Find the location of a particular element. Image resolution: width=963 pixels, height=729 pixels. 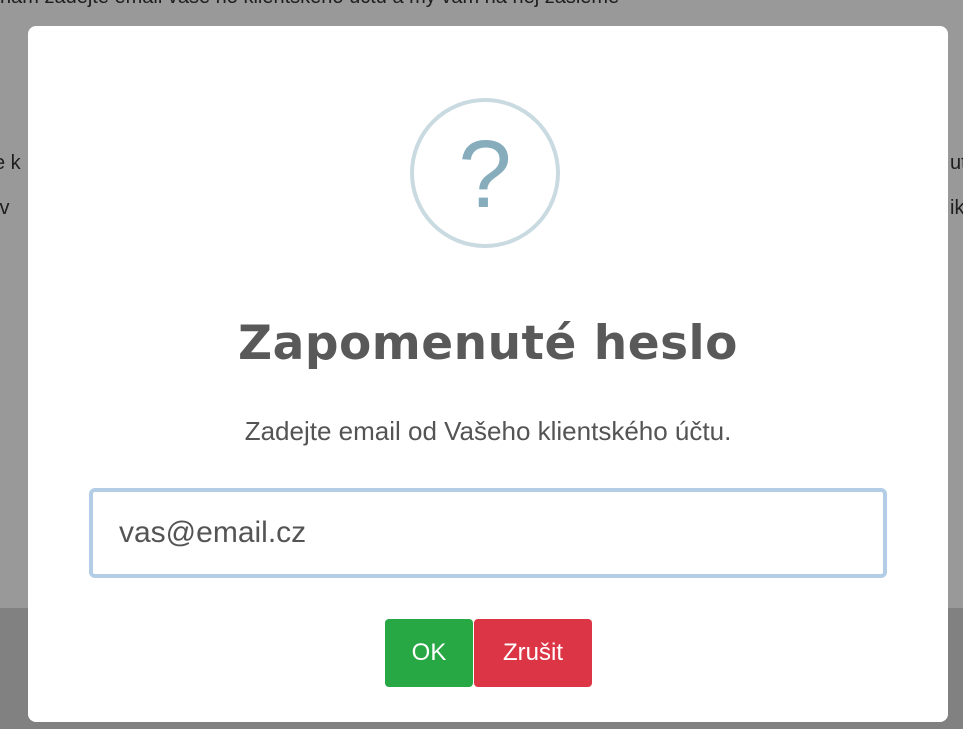

question-mark-icon: ? is located at coordinates (485, 173).